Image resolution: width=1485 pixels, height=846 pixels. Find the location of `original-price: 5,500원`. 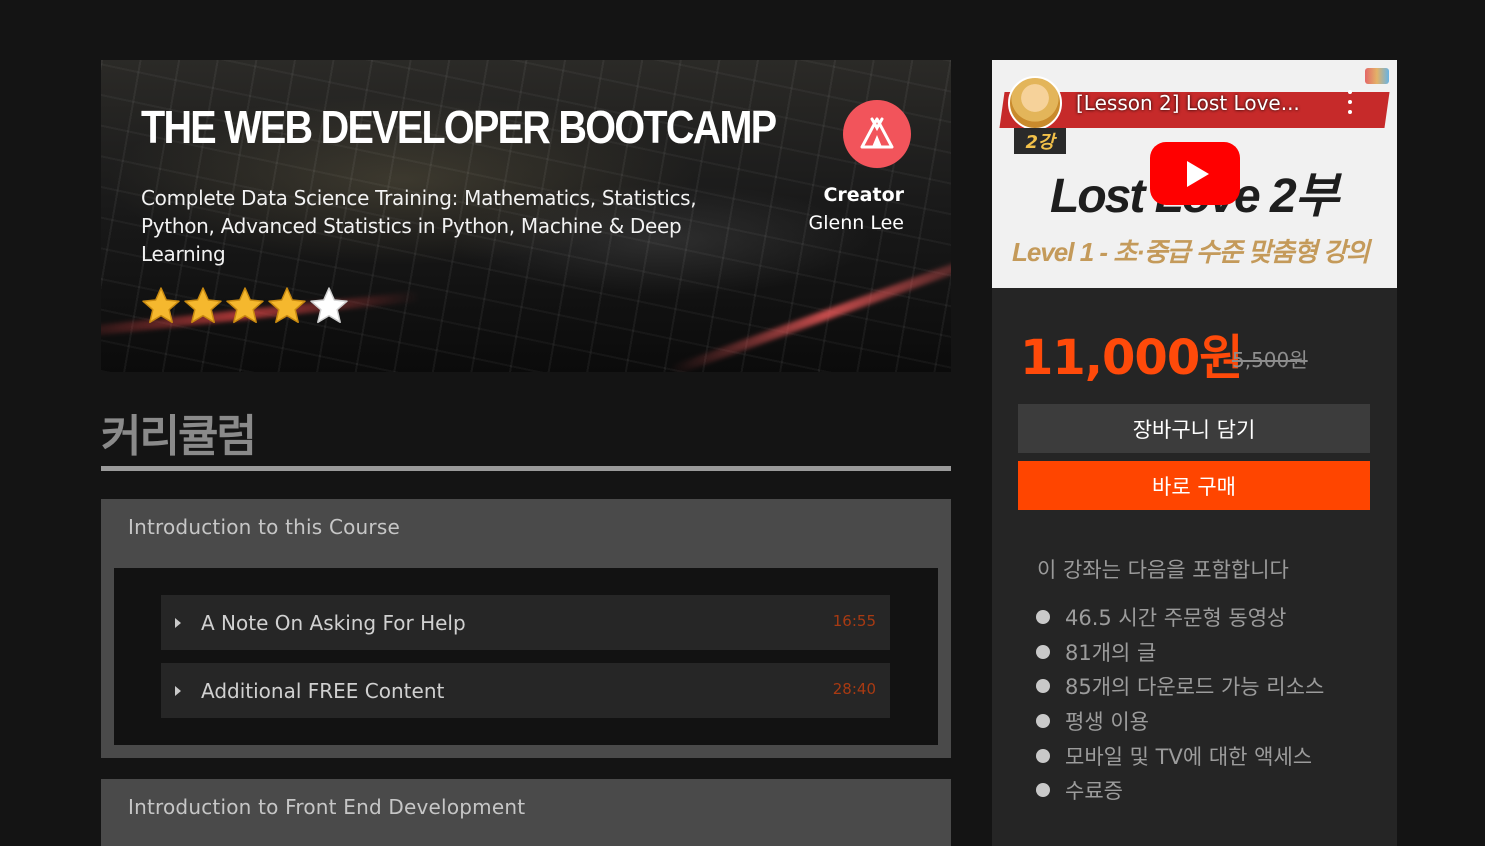

original-price: 5,500원 is located at coordinates (1270, 360).